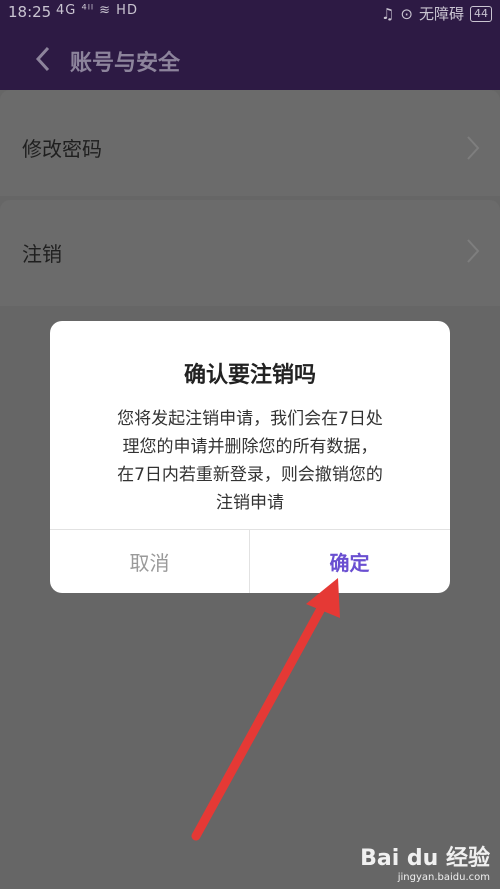 The width and height of the screenshot is (500, 889). I want to click on dialog-message-line: 注销申请, so click(250, 503).